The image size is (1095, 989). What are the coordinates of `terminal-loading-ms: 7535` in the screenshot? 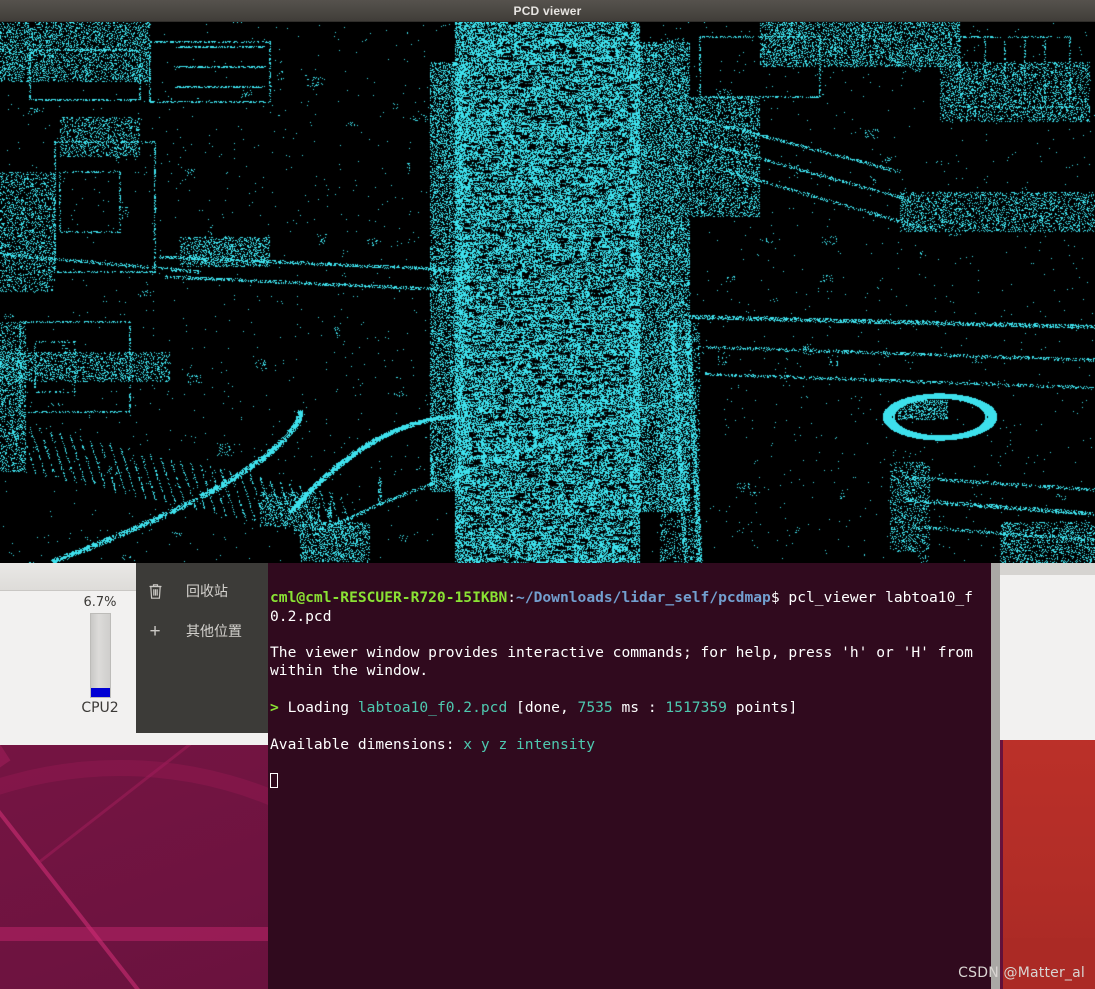 It's located at (595, 708).